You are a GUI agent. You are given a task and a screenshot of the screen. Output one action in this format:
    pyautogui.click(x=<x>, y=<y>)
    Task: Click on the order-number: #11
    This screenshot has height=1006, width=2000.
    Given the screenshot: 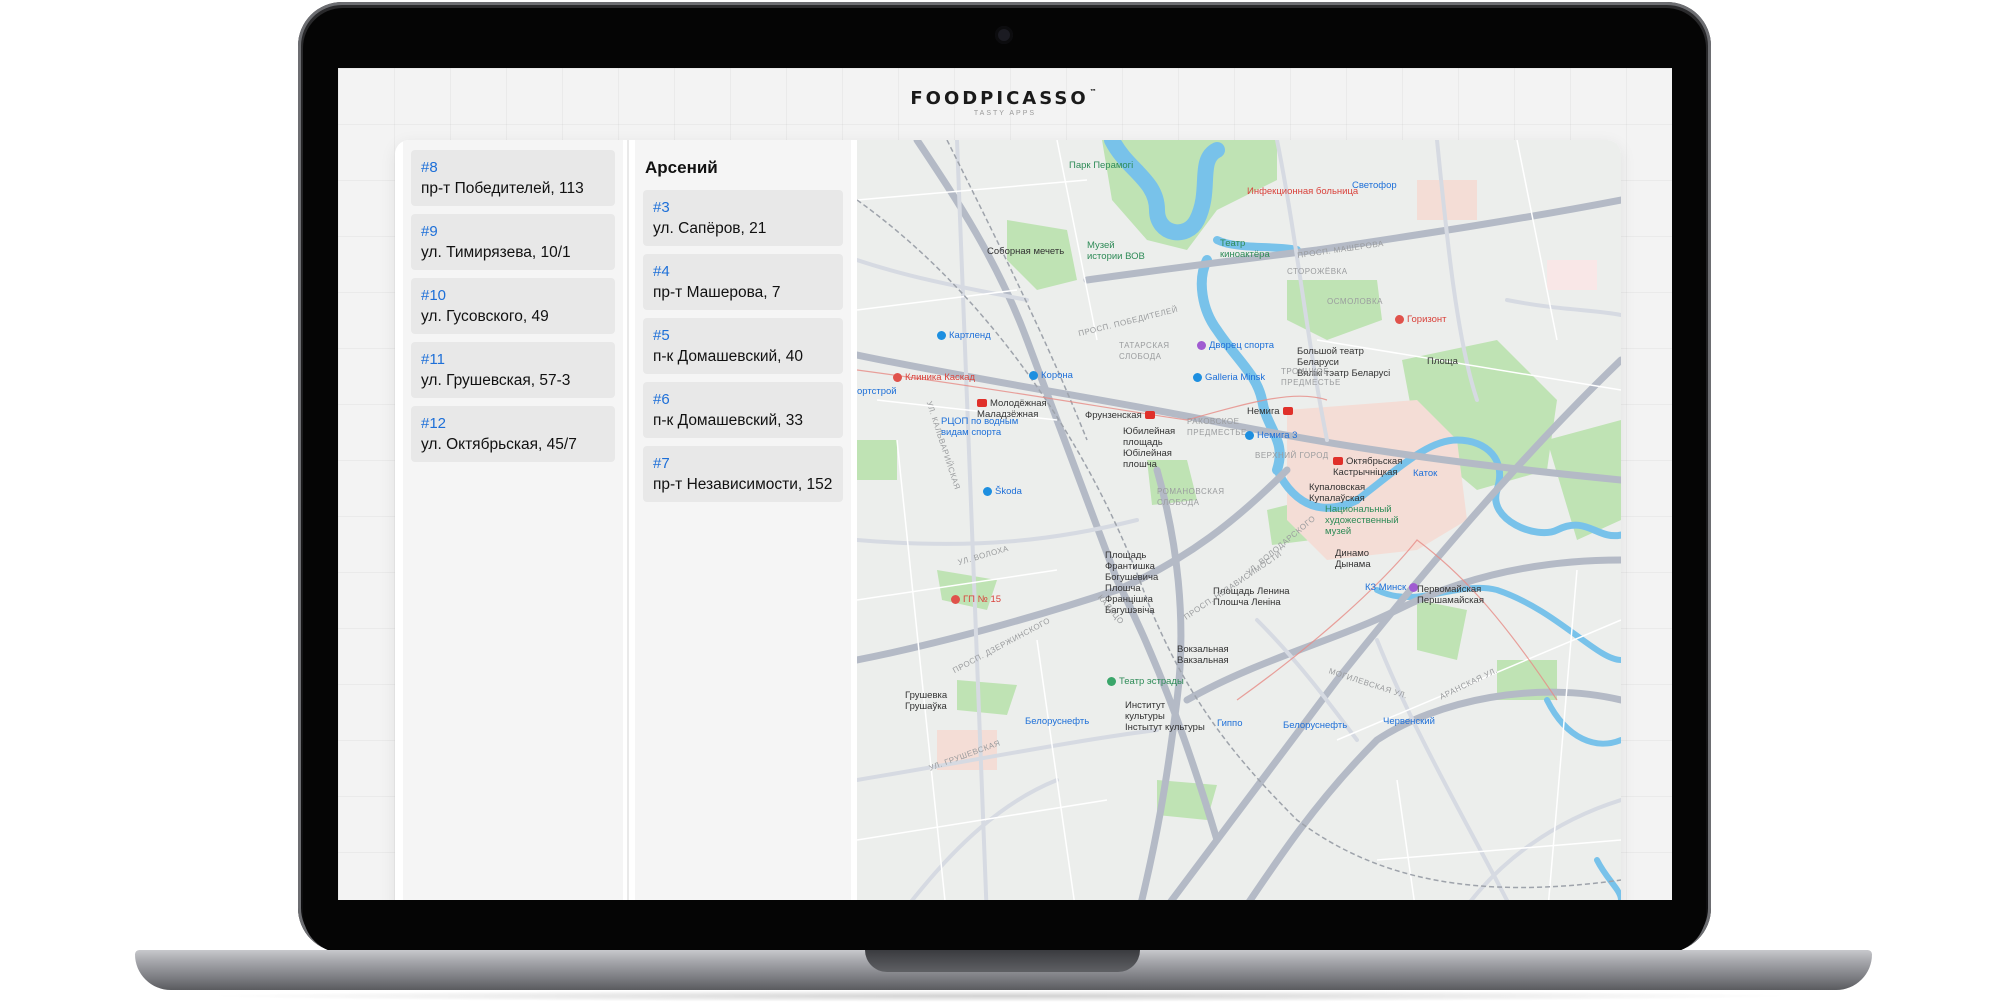 What is the action you would take?
    pyautogui.click(x=433, y=359)
    